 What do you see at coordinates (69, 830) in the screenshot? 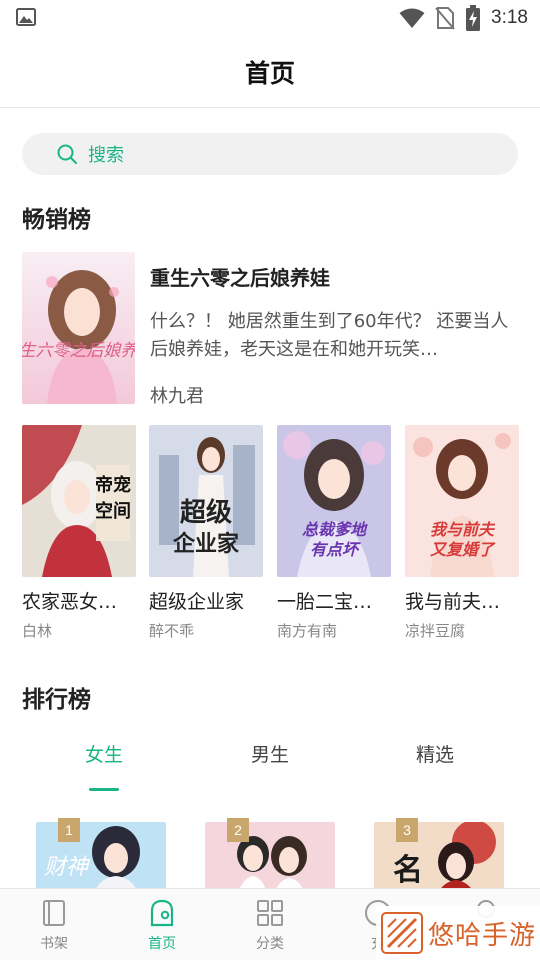
I see `rank-badge: 1` at bounding box center [69, 830].